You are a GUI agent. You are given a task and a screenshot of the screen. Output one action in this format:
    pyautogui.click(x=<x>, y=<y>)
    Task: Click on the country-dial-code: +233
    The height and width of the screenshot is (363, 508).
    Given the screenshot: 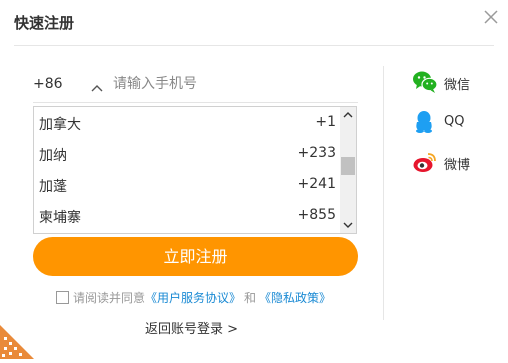 What is the action you would take?
    pyautogui.click(x=316, y=153)
    